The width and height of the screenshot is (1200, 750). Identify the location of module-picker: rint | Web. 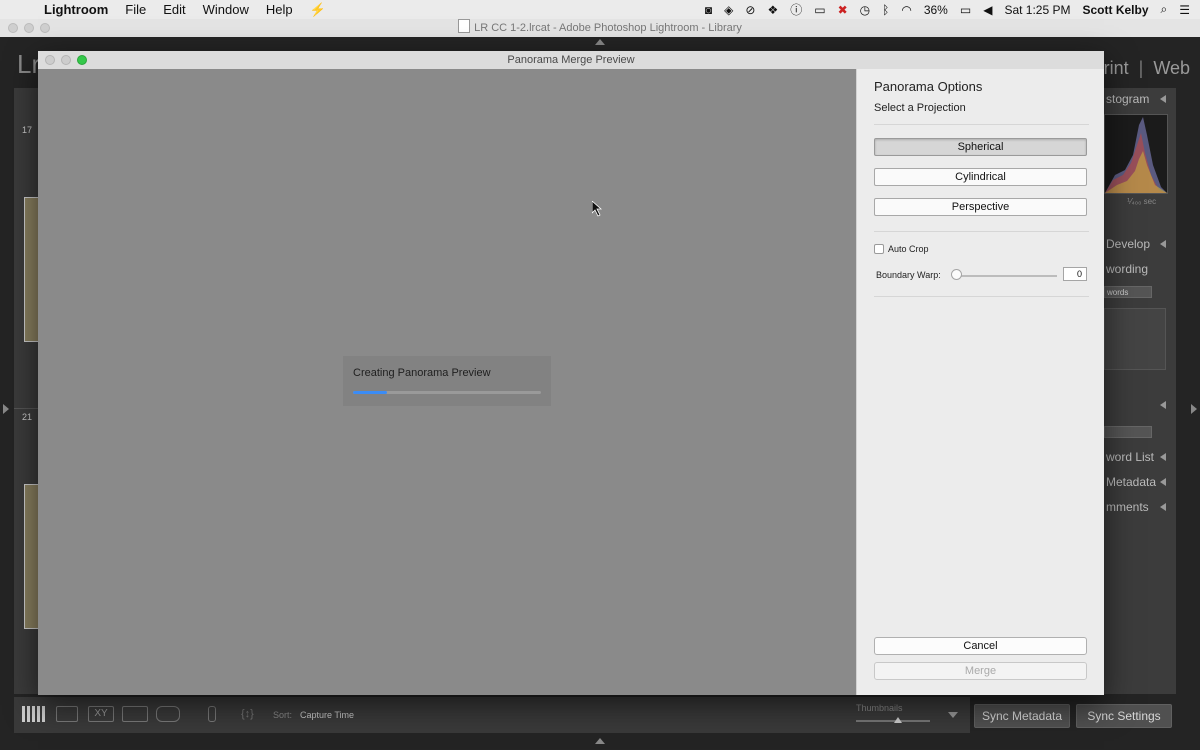
(1146, 68).